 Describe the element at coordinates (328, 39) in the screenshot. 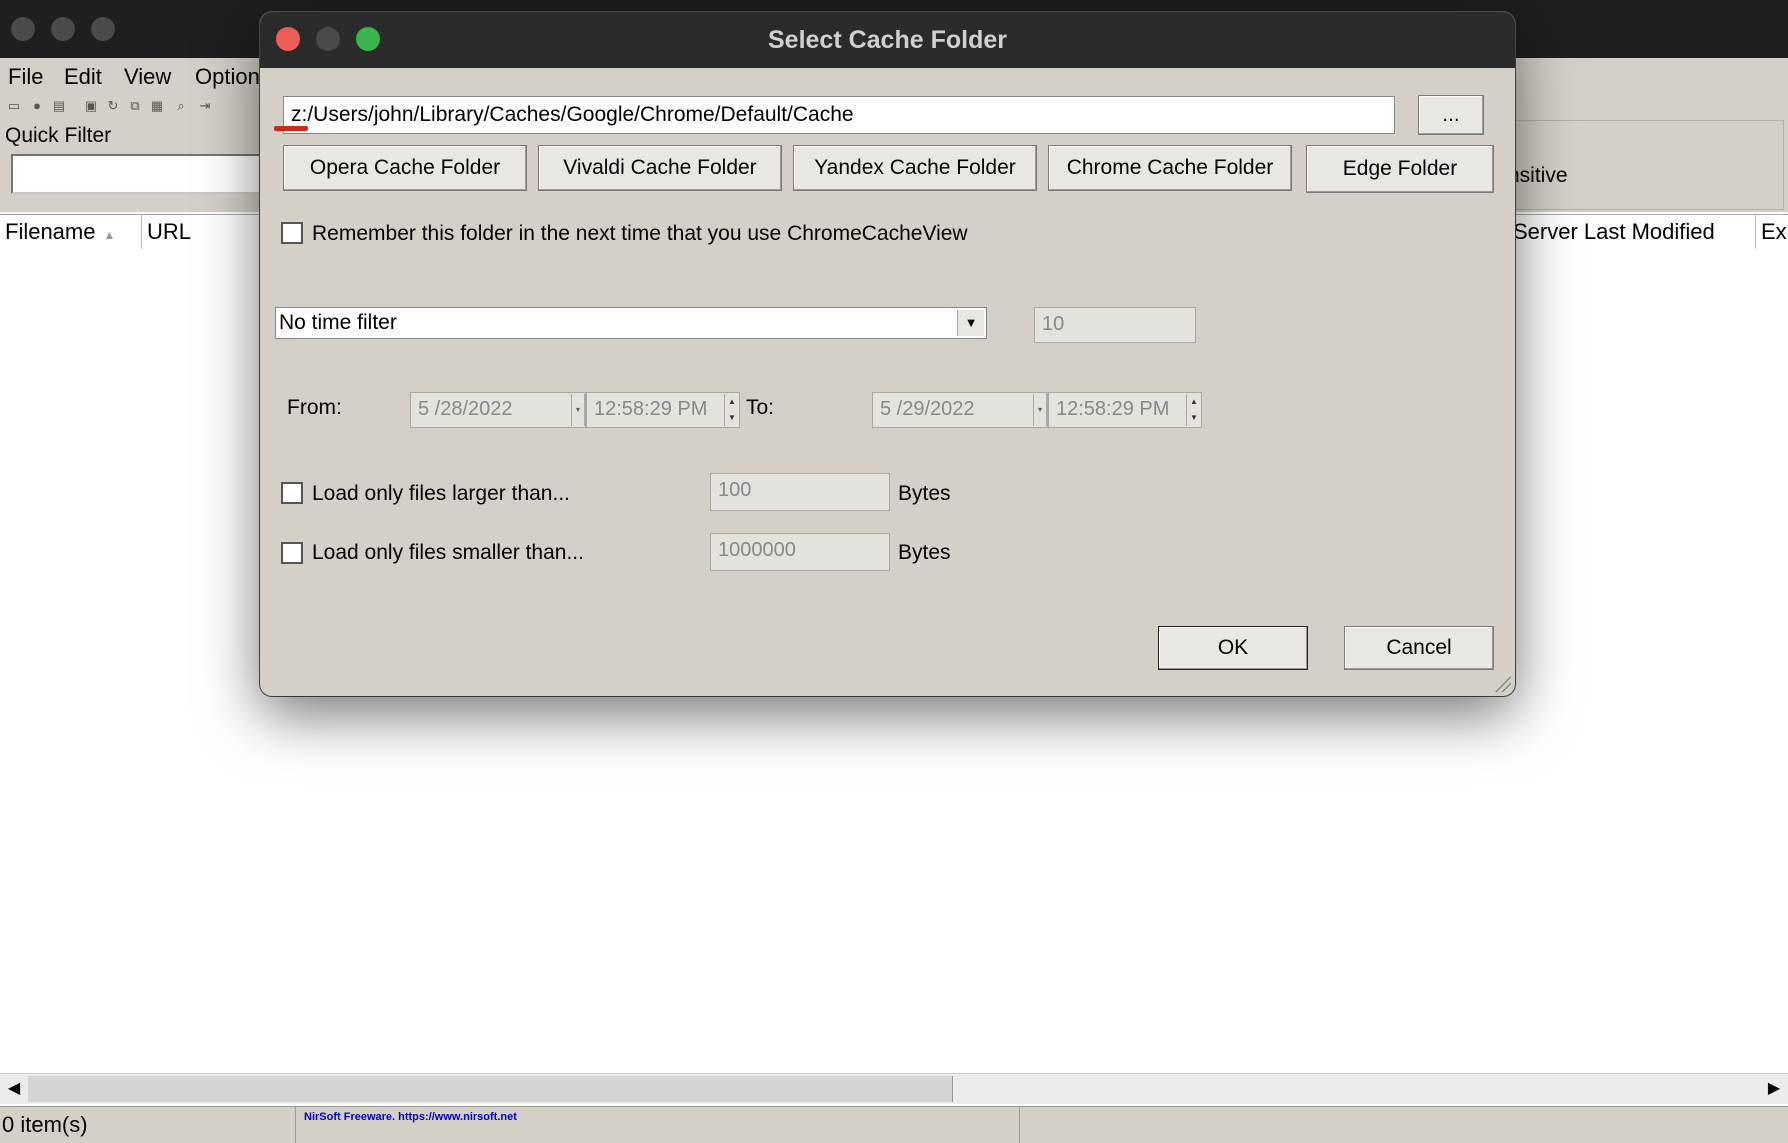

I see `dialog-minimize-button` at that location.